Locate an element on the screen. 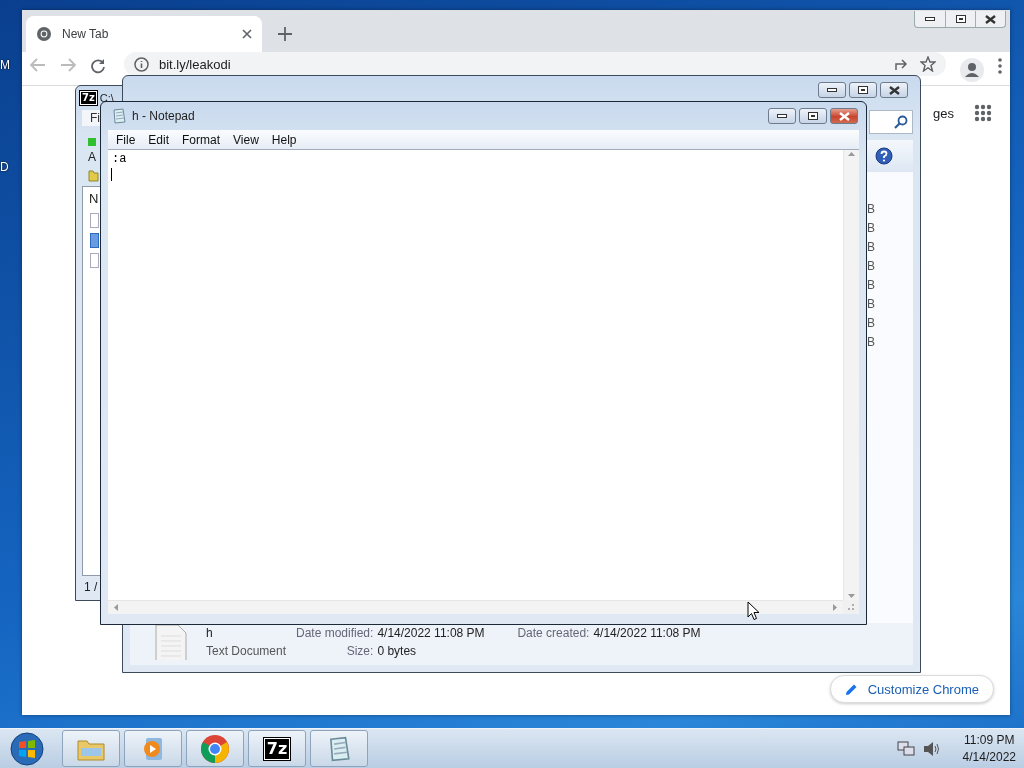 The height and width of the screenshot is (768, 1024). images-link: ges is located at coordinates (943, 113).